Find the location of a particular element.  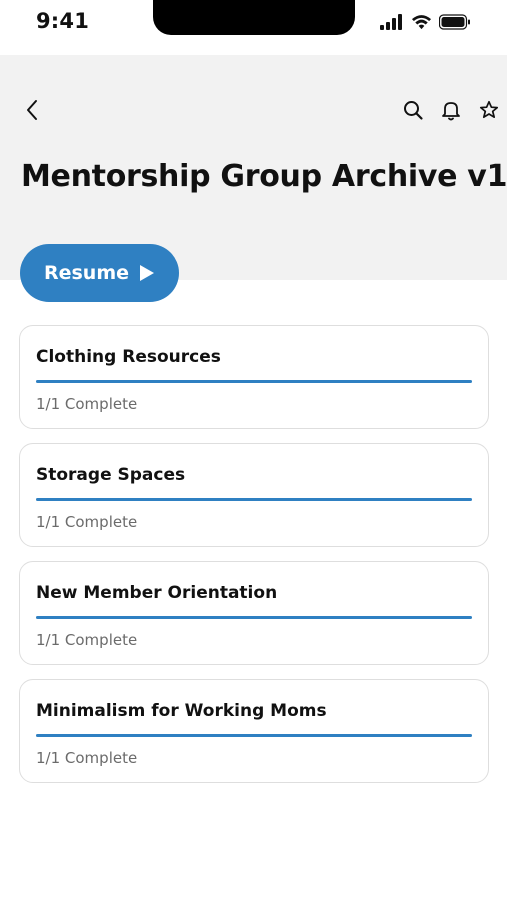

device-notch is located at coordinates (254, 17).